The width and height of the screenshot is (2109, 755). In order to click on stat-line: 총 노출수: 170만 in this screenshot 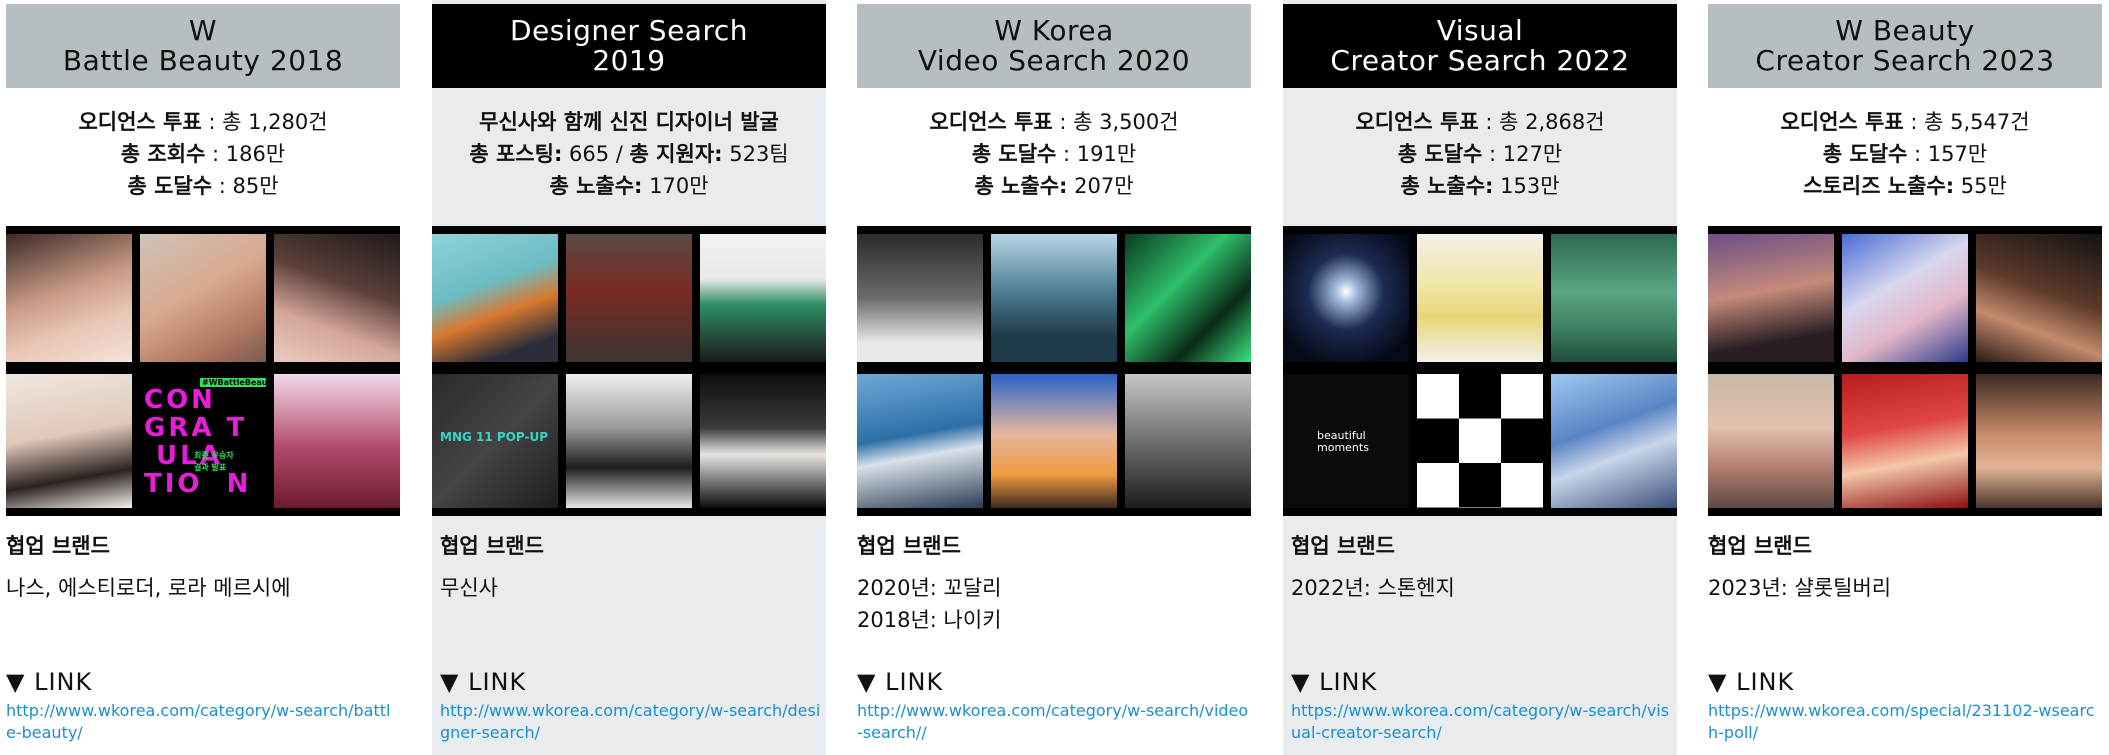, I will do `click(629, 186)`.